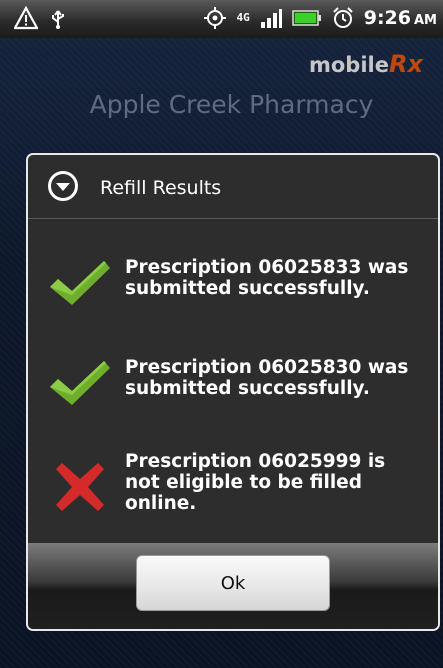  What do you see at coordinates (405, 64) in the screenshot?
I see `brand-rx: Rx` at bounding box center [405, 64].